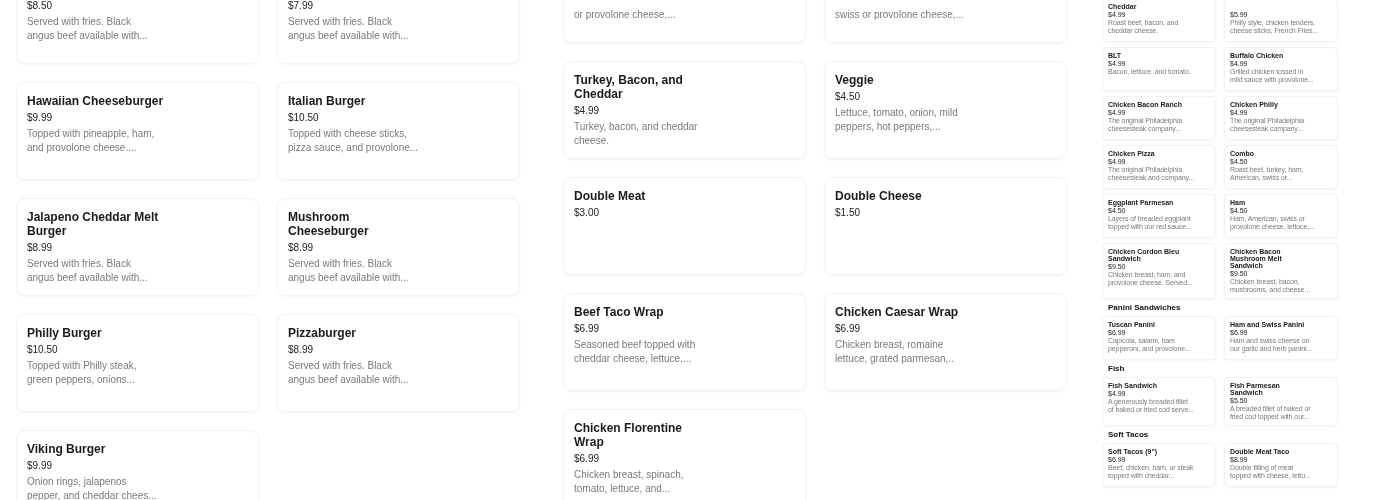 Image resolution: width=1400 pixels, height=500 pixels. Describe the element at coordinates (636, 134) in the screenshot. I see `item-description: Turkey, bacon, and cheddar cheese.` at that location.